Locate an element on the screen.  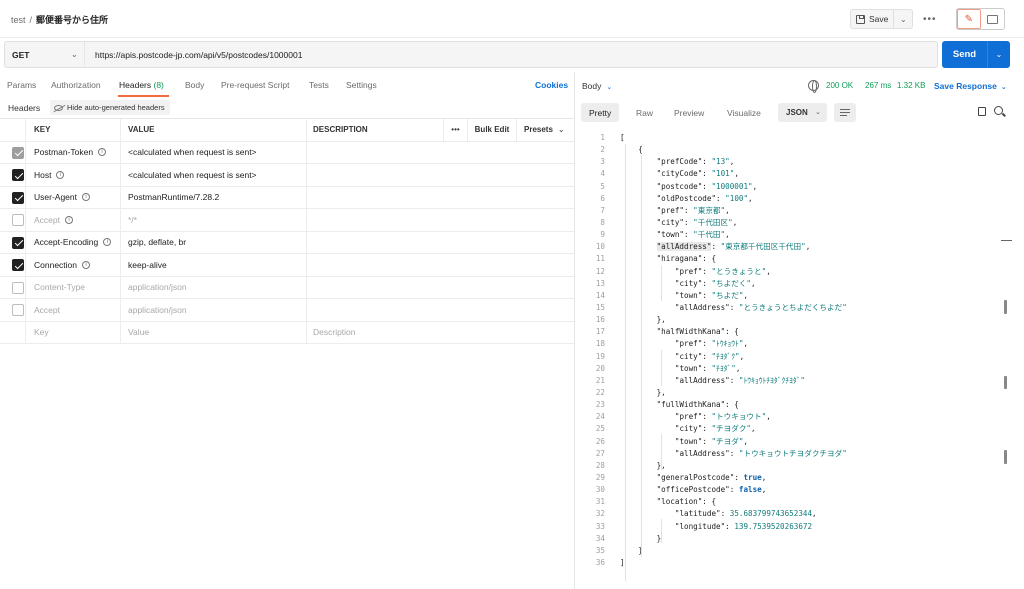
tab-pre-request-script: Pre-request Script is located at coordinates (255, 85).